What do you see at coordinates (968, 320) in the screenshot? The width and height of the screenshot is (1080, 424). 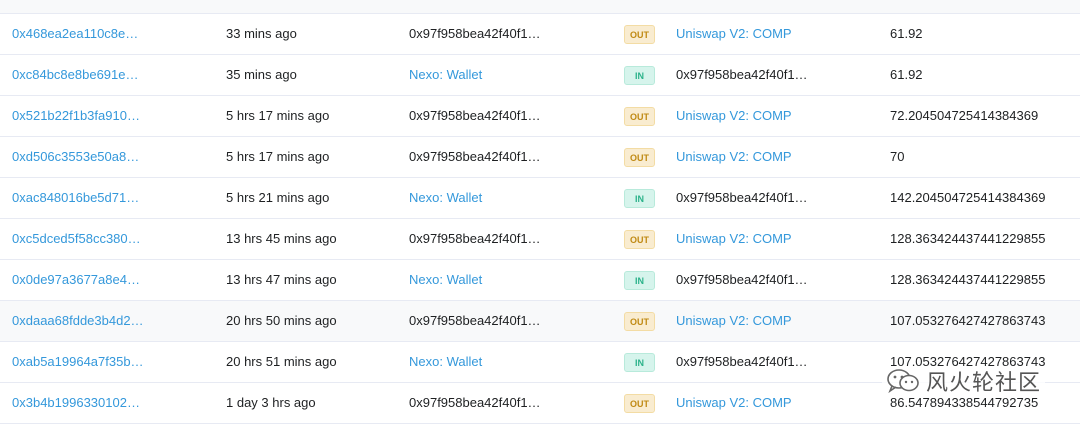 I see `quantity-text: 107.053276427427863743` at bounding box center [968, 320].